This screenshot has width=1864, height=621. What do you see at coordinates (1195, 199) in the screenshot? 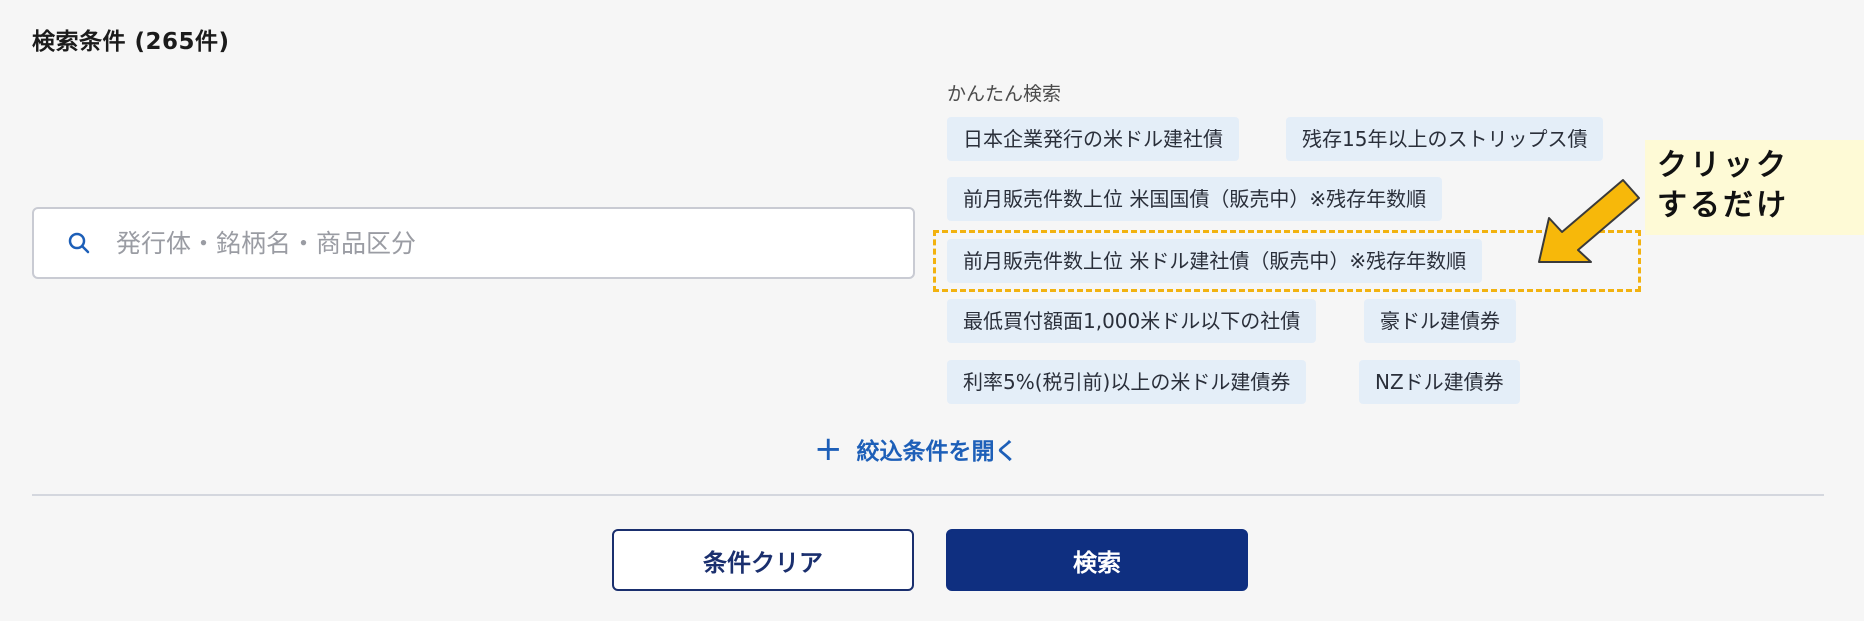
I see `quick-search-chip: 前月販売件数上位 米国国債（販売中）※残存年数順` at bounding box center [1195, 199].